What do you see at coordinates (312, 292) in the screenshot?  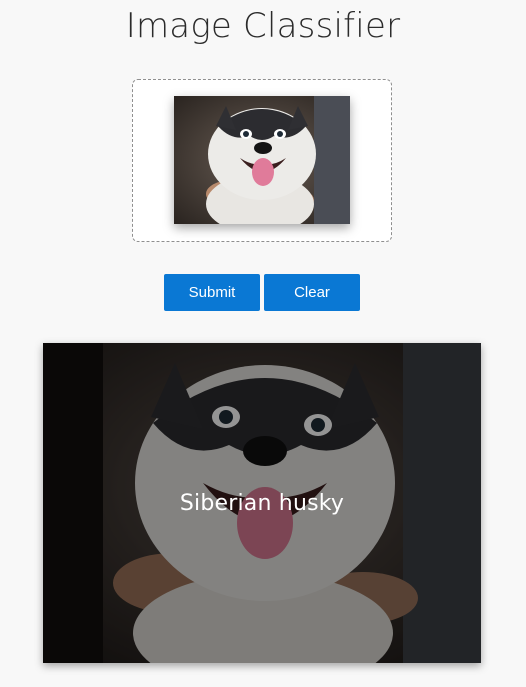 I see `clear-button: Clear` at bounding box center [312, 292].